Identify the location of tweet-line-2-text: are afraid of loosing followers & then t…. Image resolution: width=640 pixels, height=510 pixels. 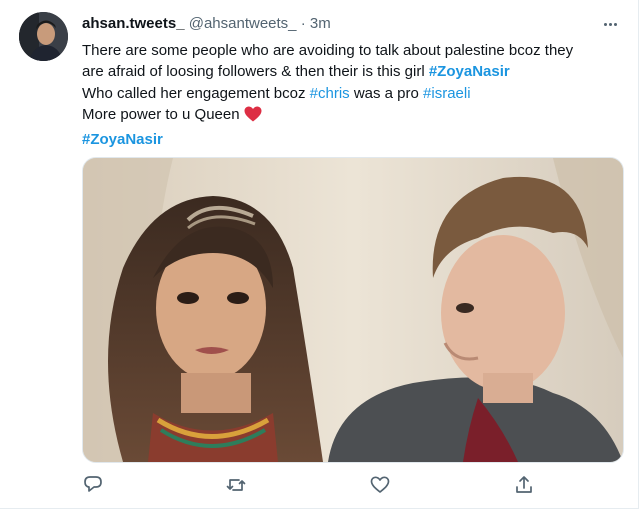
(255, 72).